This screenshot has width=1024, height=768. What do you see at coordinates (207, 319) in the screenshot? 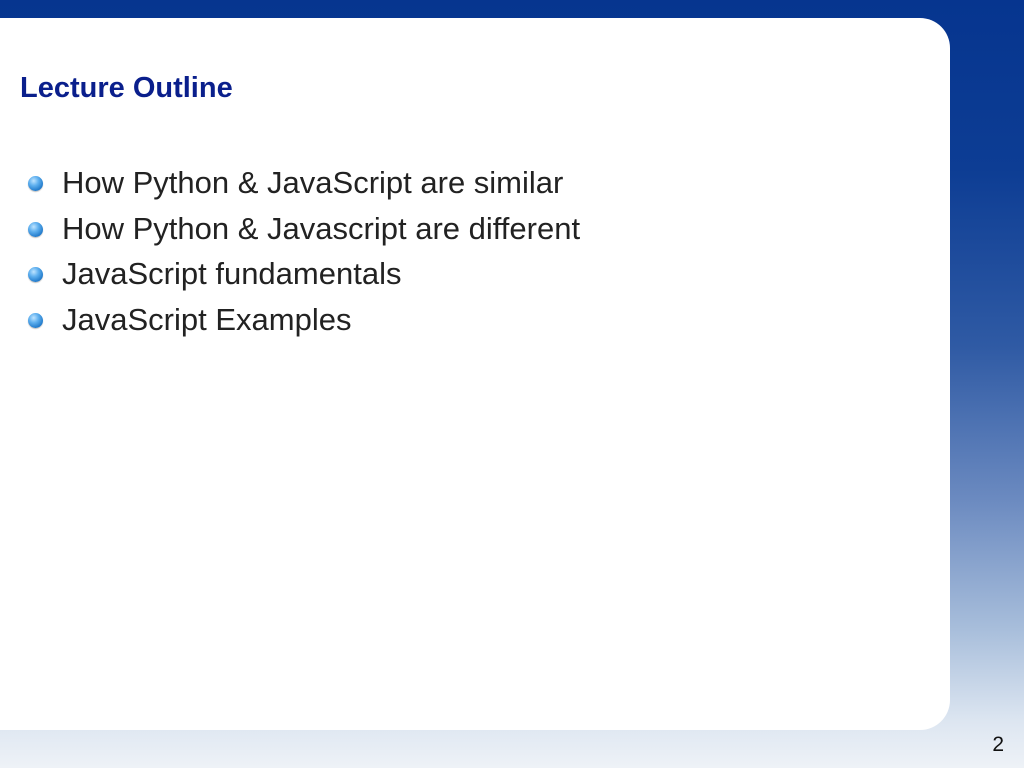
I see `bullet-text: JavaScript Examples` at bounding box center [207, 319].